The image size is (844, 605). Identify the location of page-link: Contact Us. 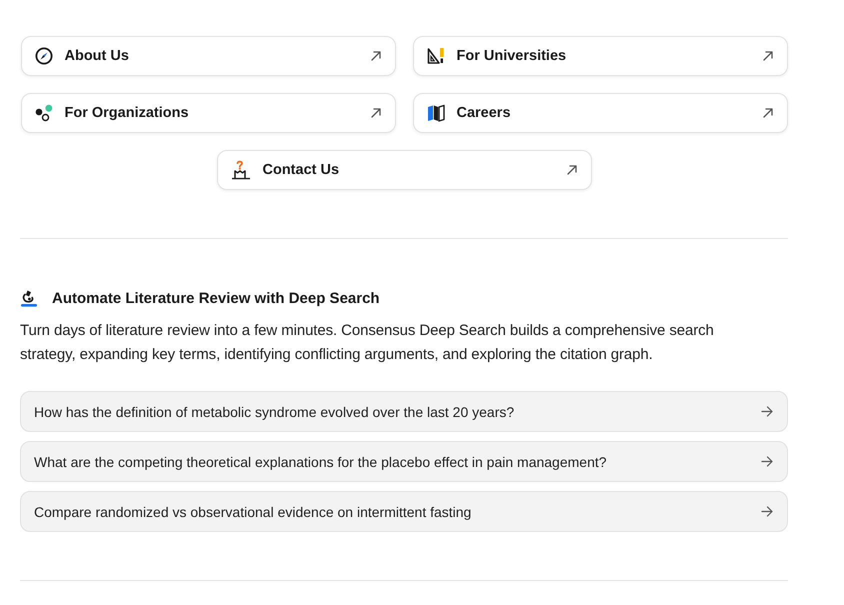
(404, 170).